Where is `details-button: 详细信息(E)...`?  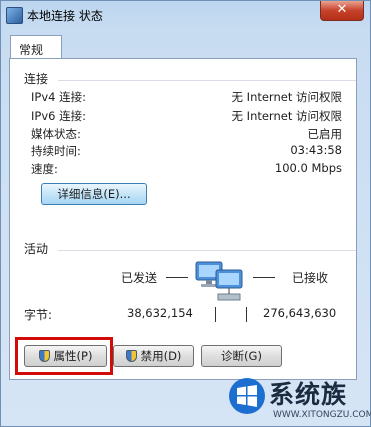
details-button: 详细信息(E)... is located at coordinates (94, 194).